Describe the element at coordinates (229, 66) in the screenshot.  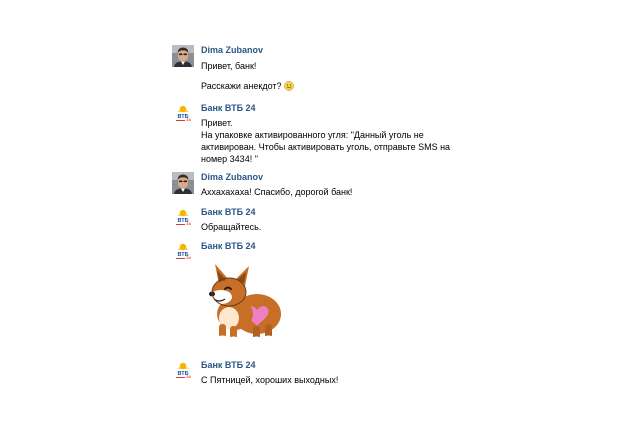
I see `message-text: Привет, банк!` at that location.